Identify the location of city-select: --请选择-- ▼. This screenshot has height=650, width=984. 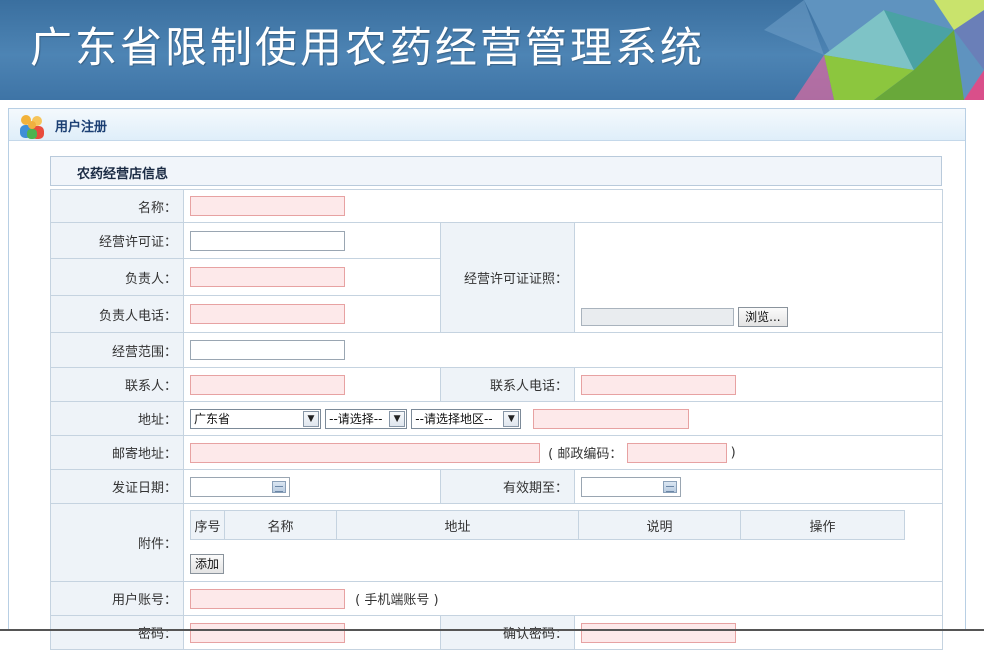
(366, 418).